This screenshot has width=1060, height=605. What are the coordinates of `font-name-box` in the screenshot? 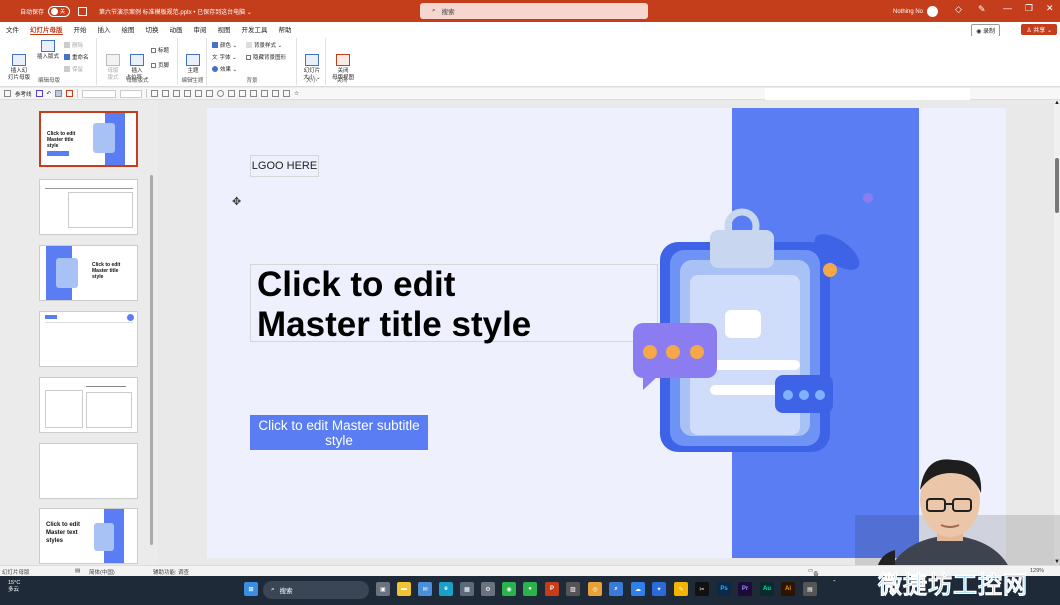 It's located at (99, 93).